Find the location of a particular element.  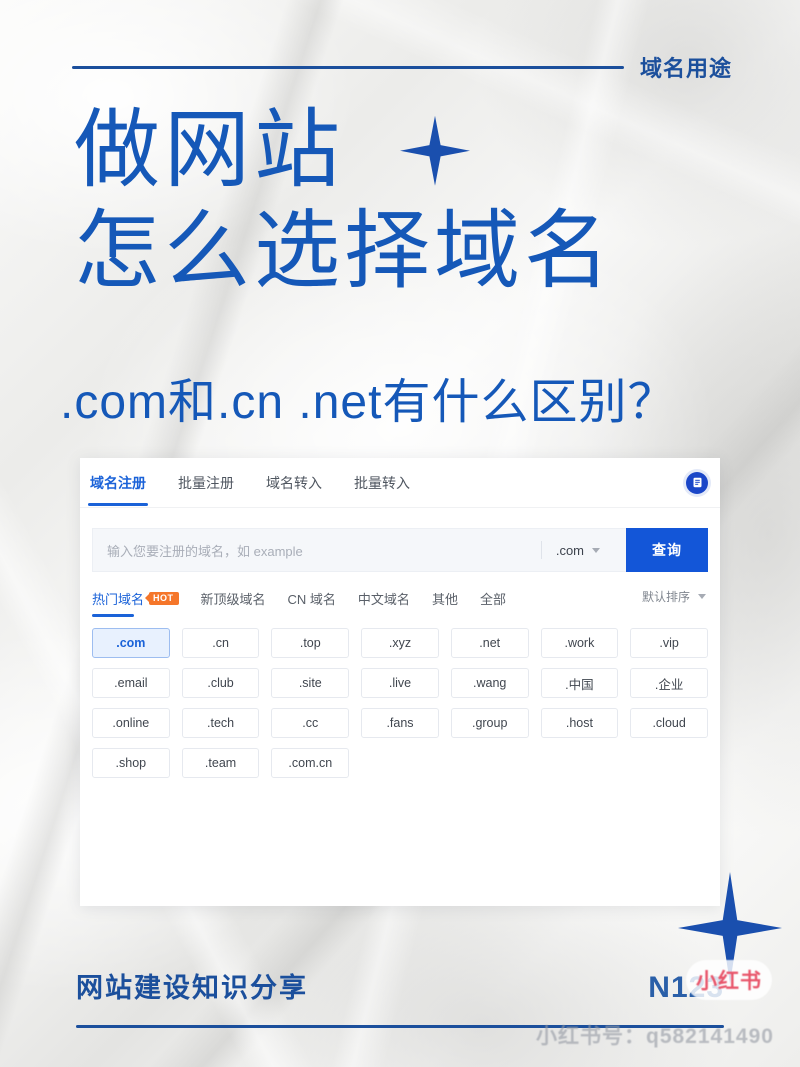

sort-select-value: 默认排序 is located at coordinates (665, 597).